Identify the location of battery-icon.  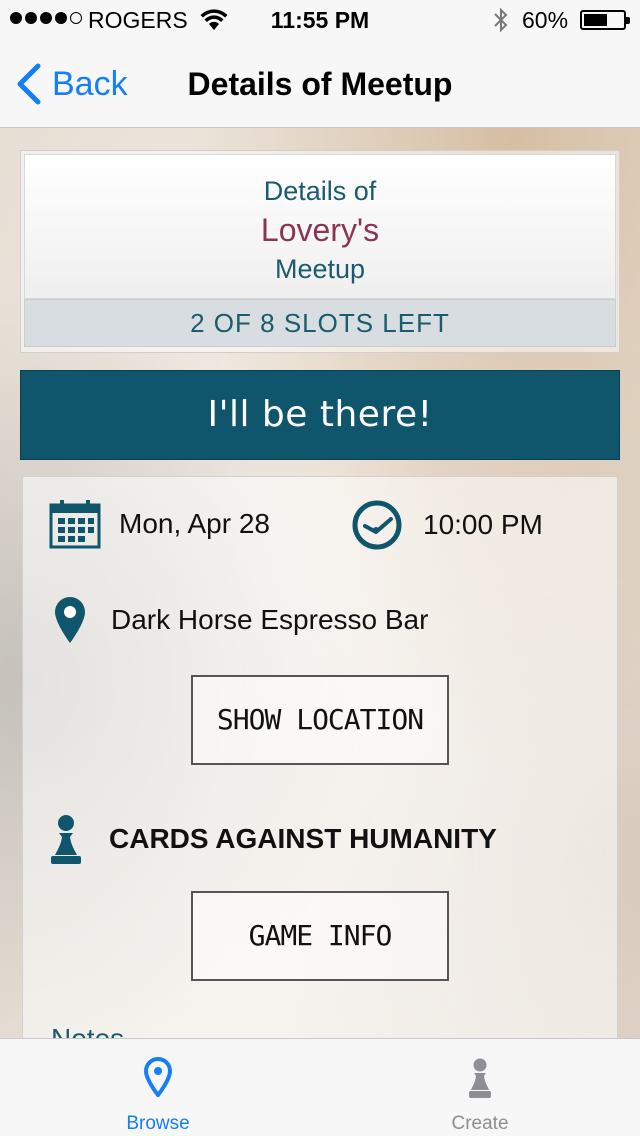
(605, 20).